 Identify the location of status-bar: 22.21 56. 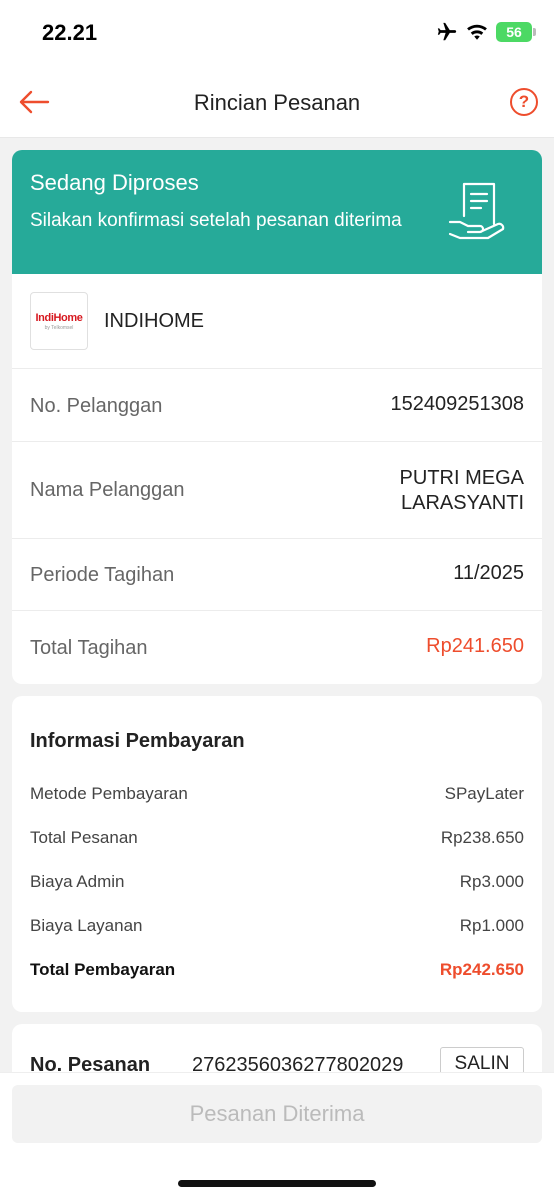
(277, 33).